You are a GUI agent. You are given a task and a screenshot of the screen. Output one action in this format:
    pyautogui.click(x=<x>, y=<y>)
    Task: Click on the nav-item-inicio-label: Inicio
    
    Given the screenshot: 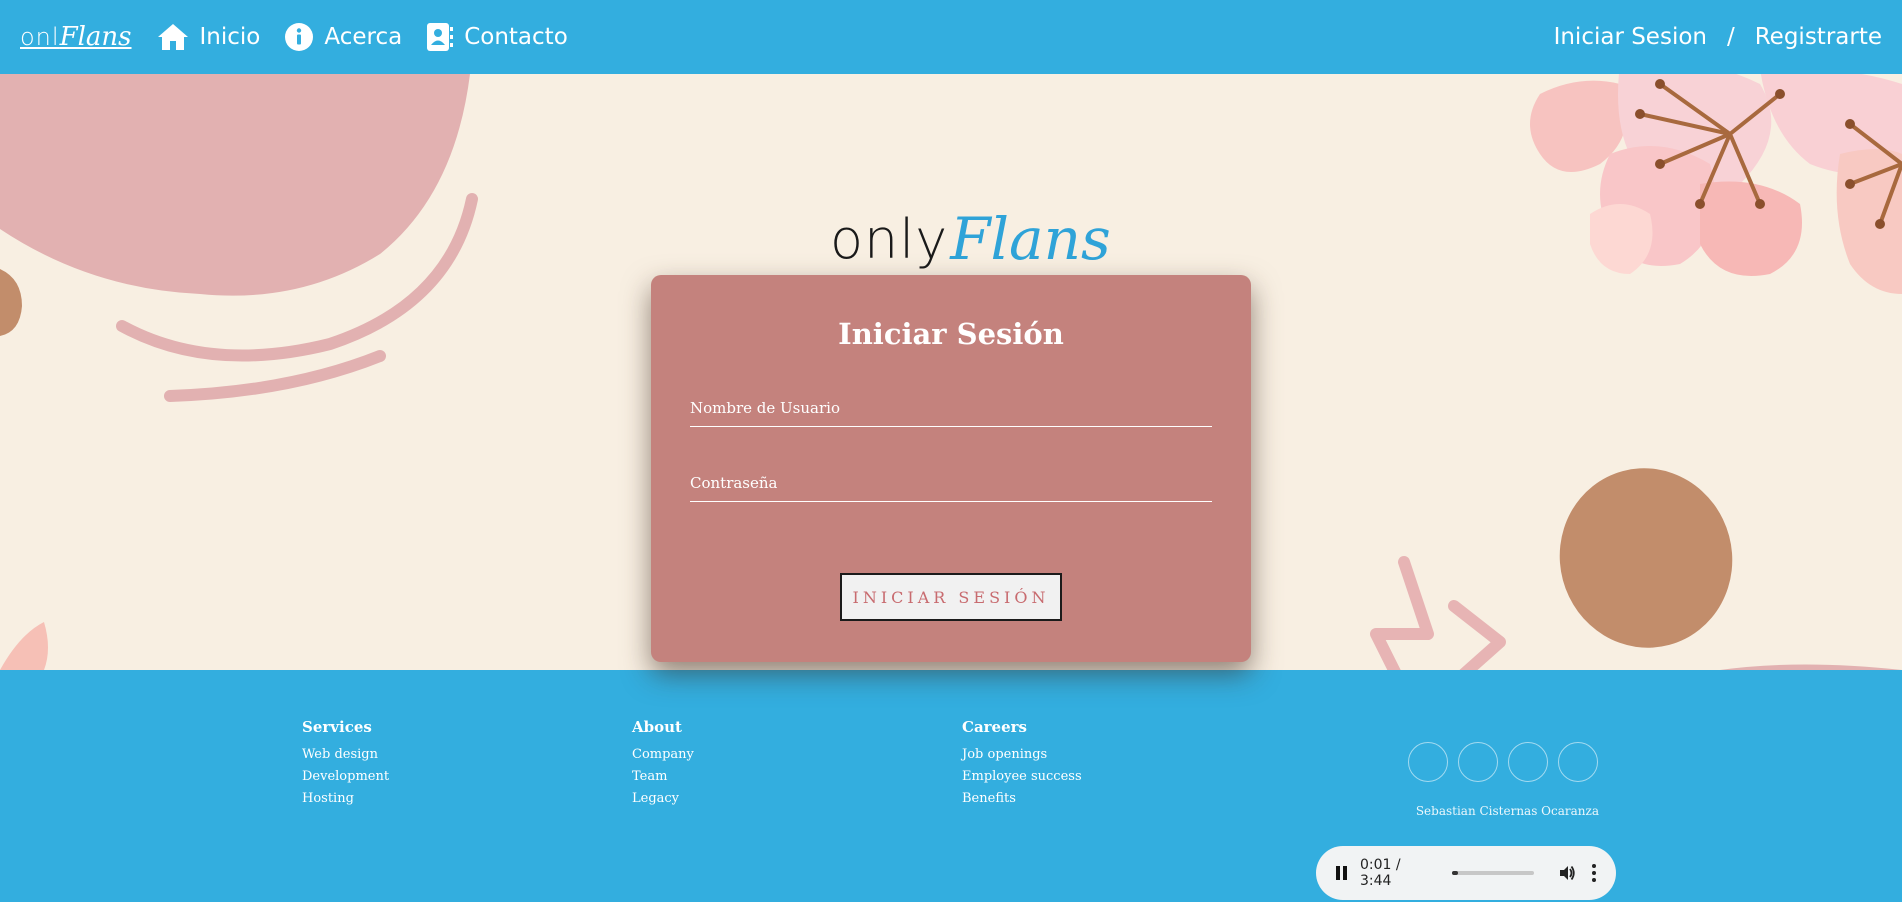 What is the action you would take?
    pyautogui.click(x=230, y=37)
    